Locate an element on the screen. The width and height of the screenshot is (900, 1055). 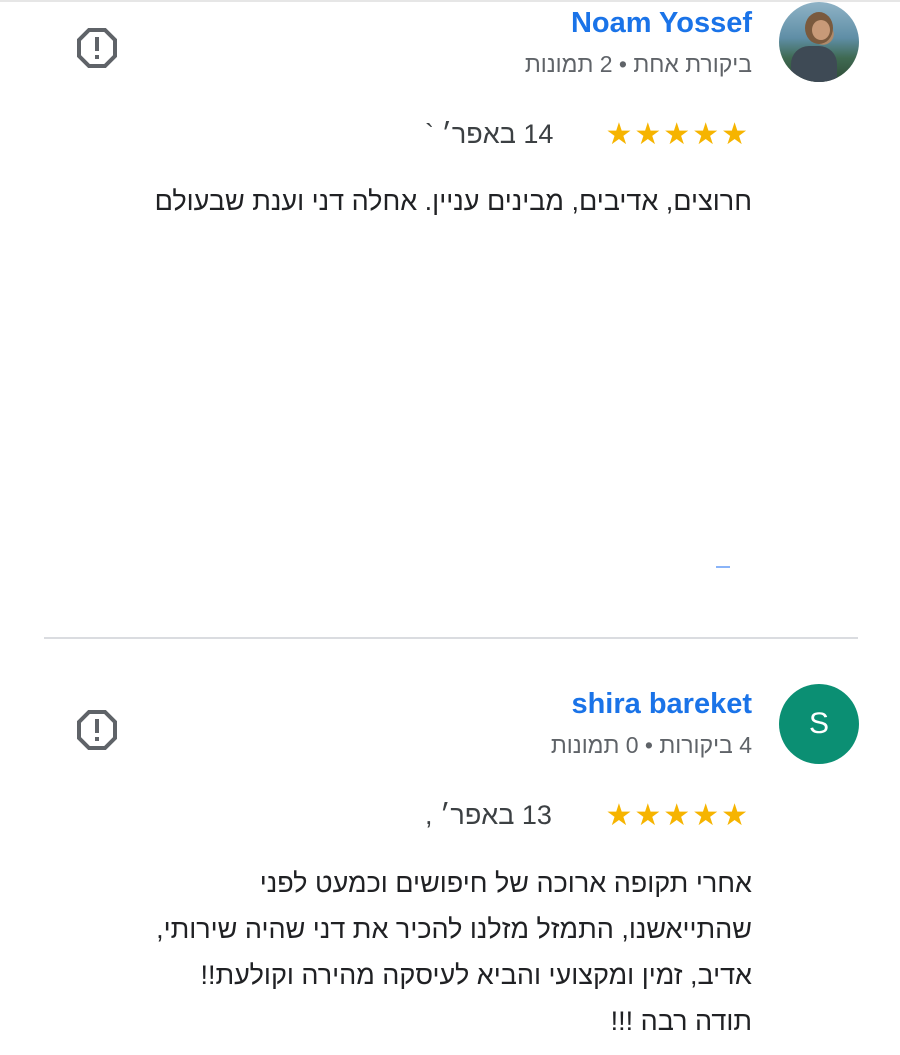
reviewer-name: shira bareket is located at coordinates (661, 704).